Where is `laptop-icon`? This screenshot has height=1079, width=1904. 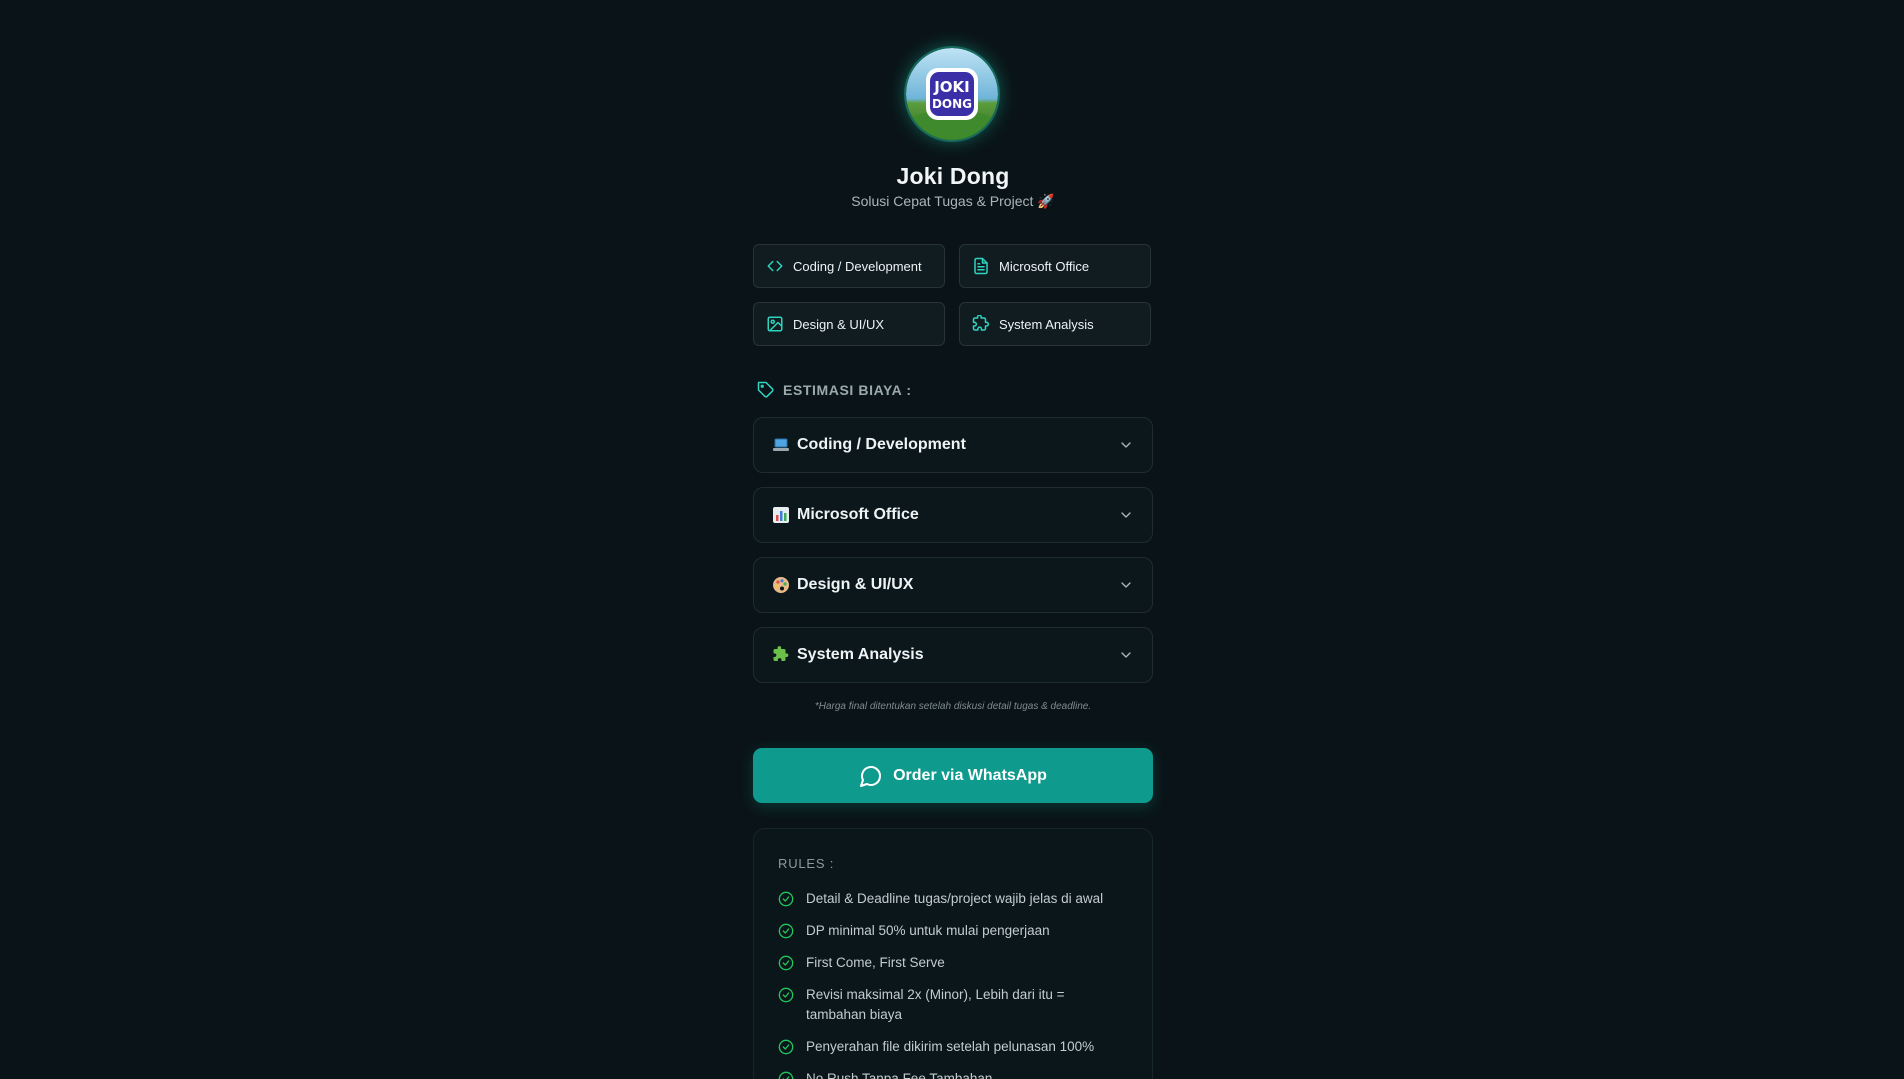
laptop-icon is located at coordinates (781, 445).